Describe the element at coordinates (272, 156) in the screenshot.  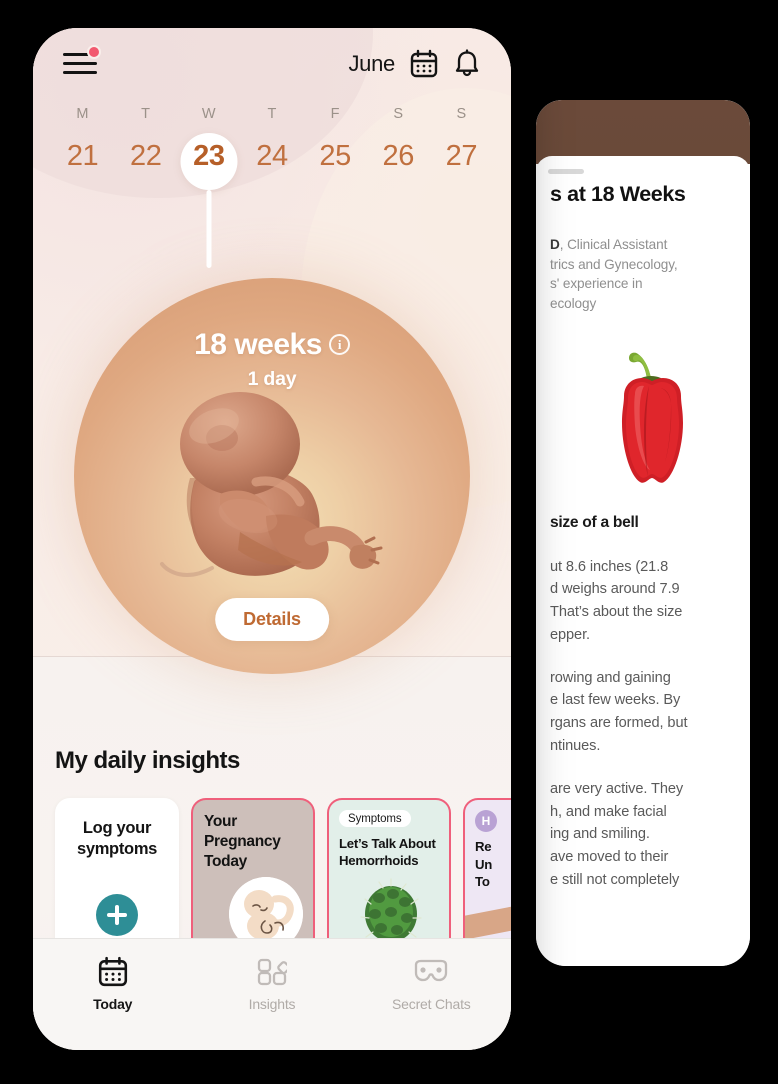
I see `date-number: 24` at that location.